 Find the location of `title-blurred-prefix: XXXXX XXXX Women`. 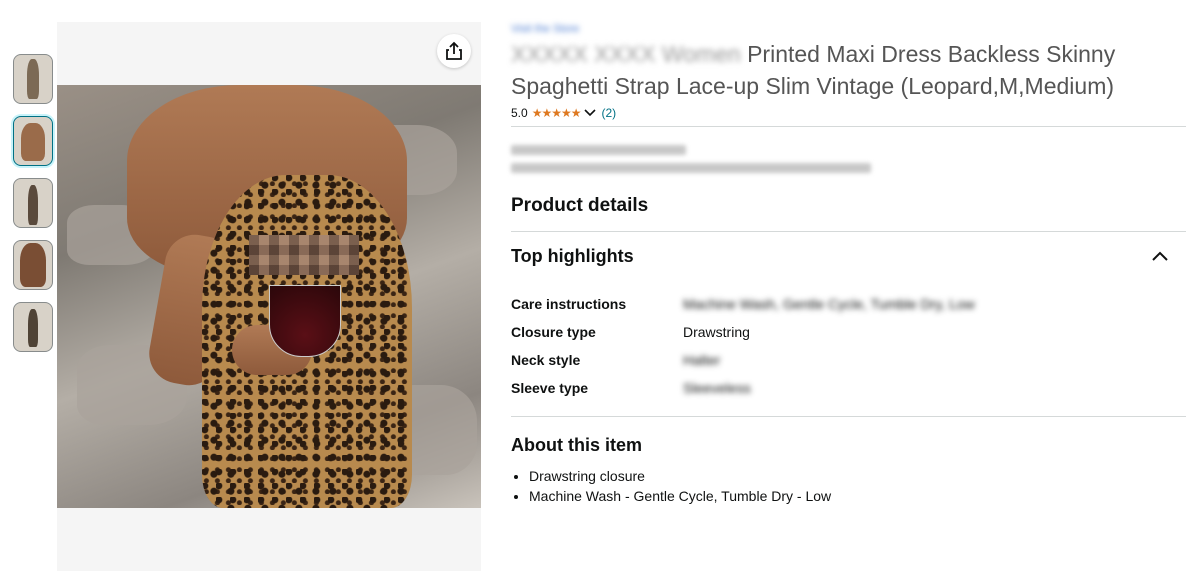

title-blurred-prefix: XXXXX XXXX Women is located at coordinates (626, 54).